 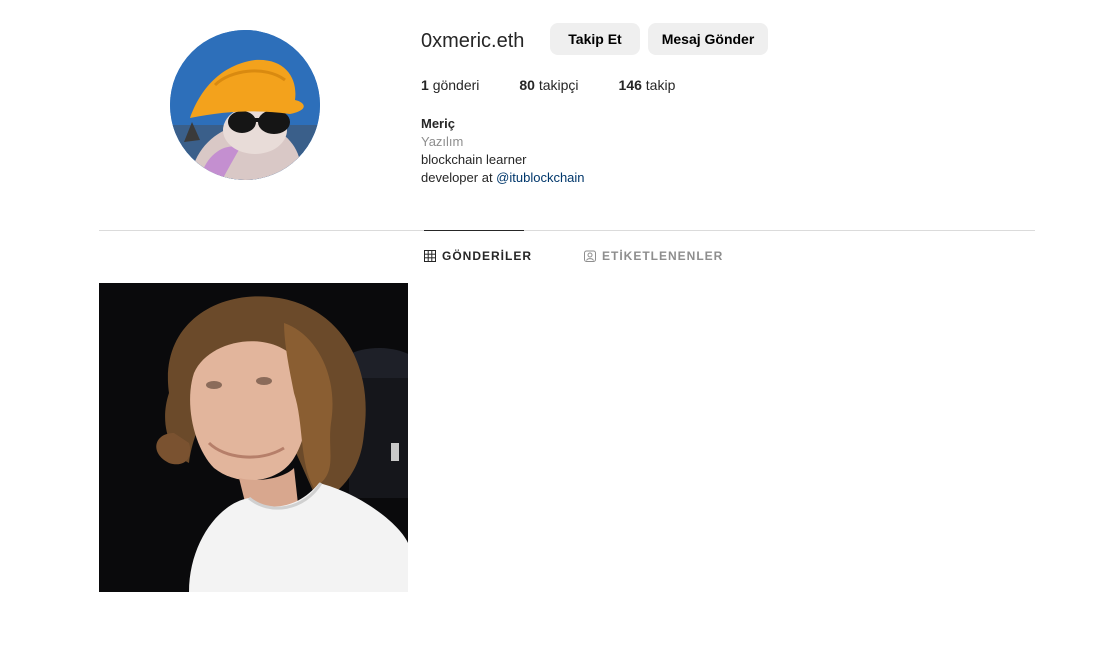 I want to click on tab-tagged-label: ETİKETLENENLER, so click(x=663, y=256).